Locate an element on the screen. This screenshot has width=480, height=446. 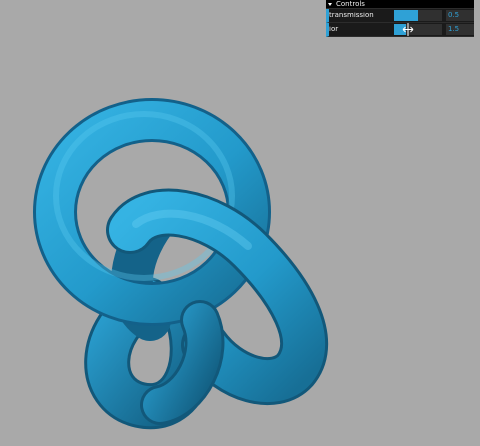
controls-folder-title: Controls is located at coordinates (350, 4).